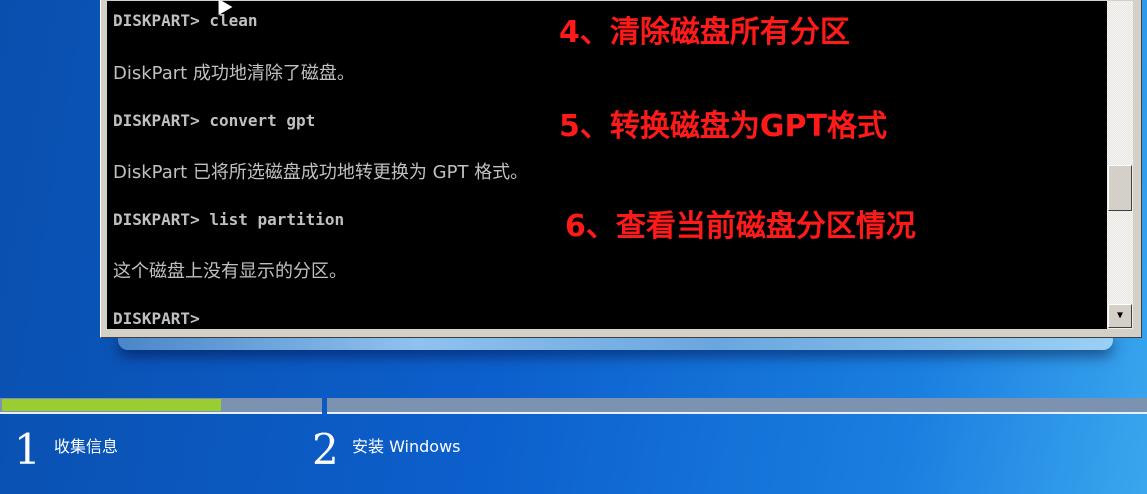 Image resolution: width=1147 pixels, height=494 pixels. Describe the element at coordinates (234, 73) in the screenshot. I see `console-line: DiskPart 成功地清除了磁盘。` at that location.